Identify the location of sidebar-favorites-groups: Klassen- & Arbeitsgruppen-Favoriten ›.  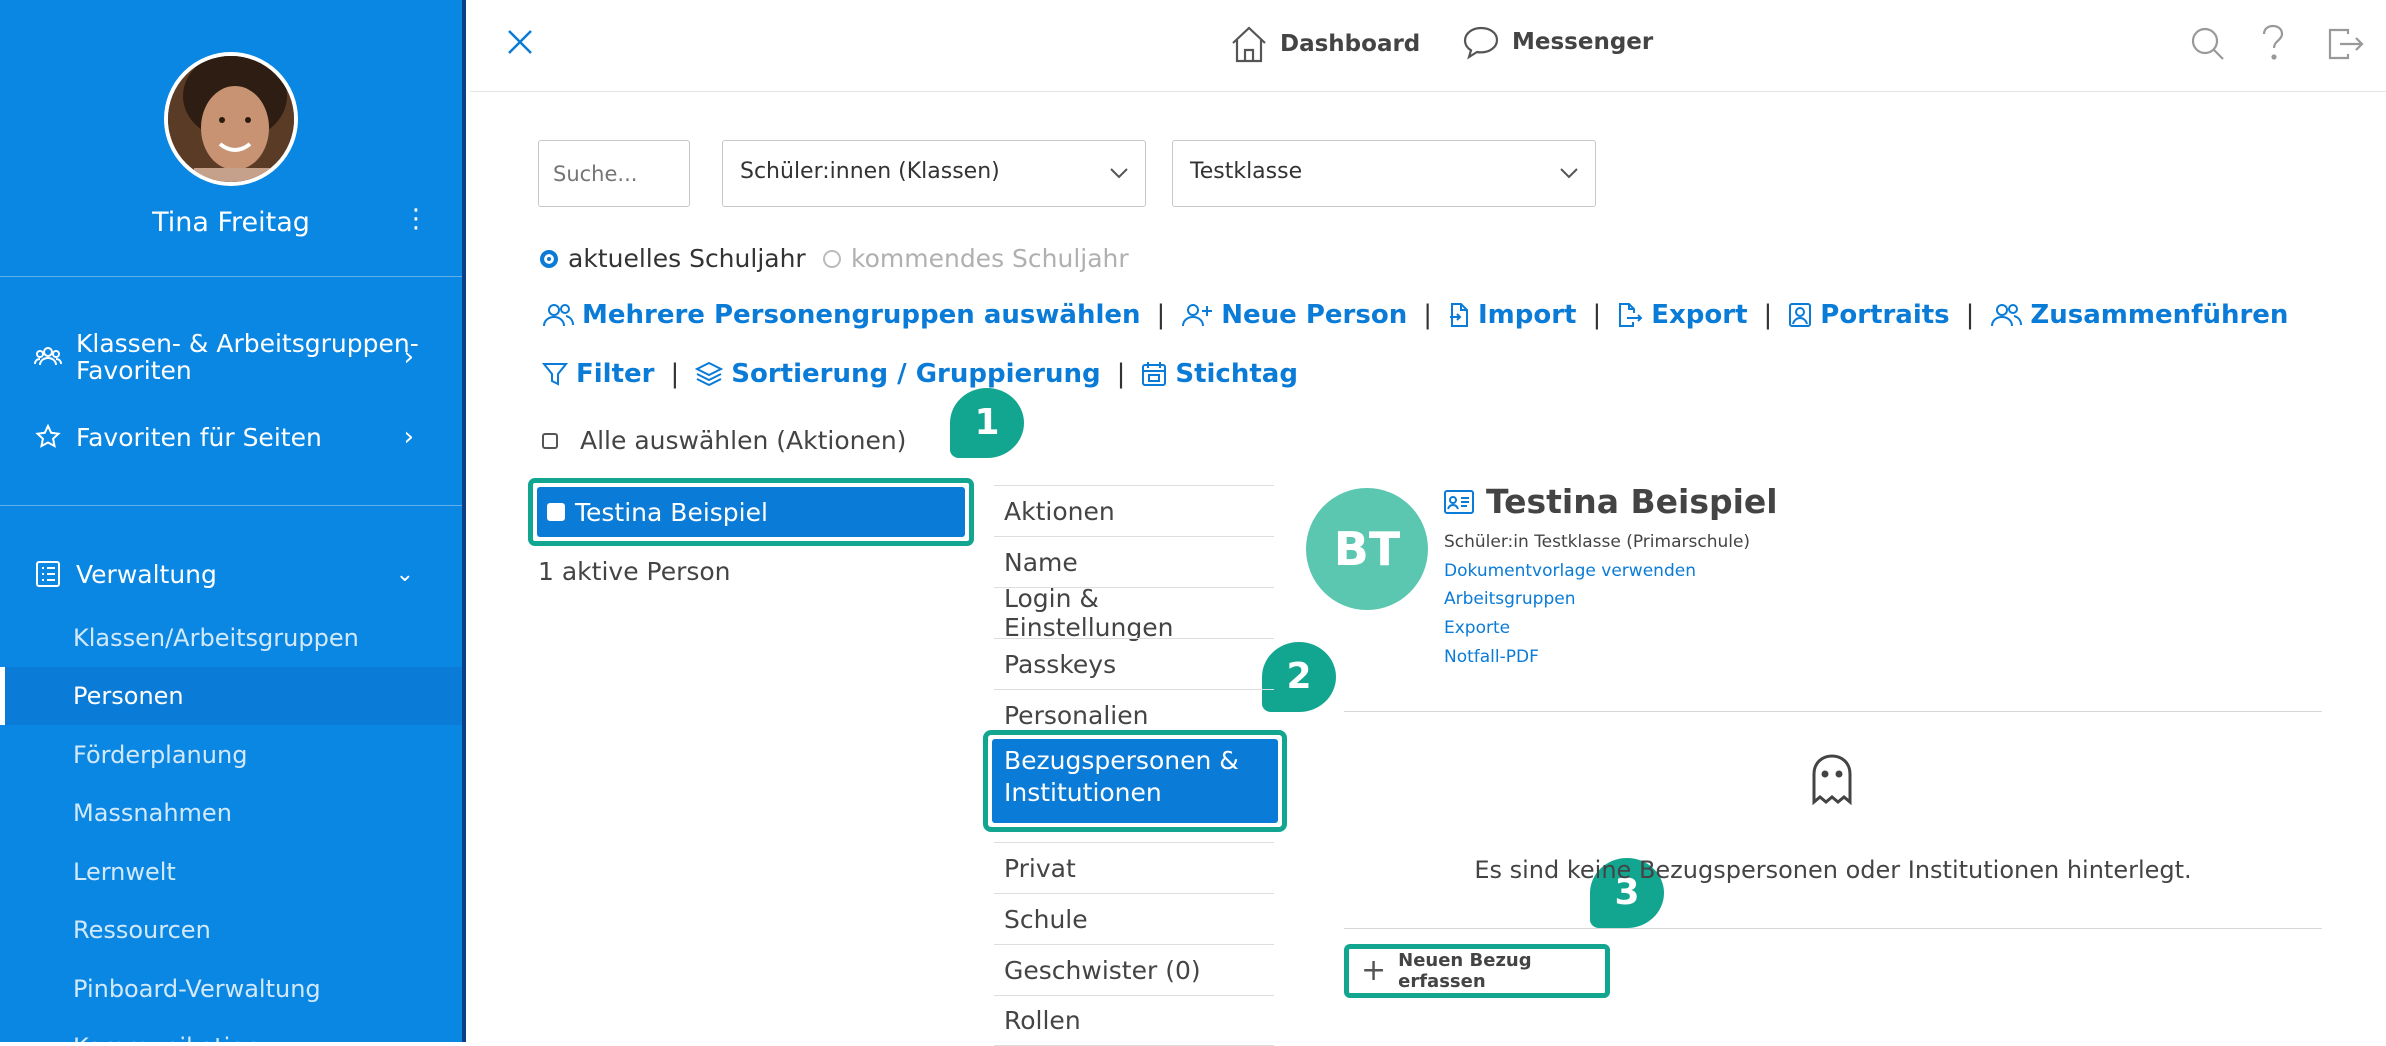
(239, 357).